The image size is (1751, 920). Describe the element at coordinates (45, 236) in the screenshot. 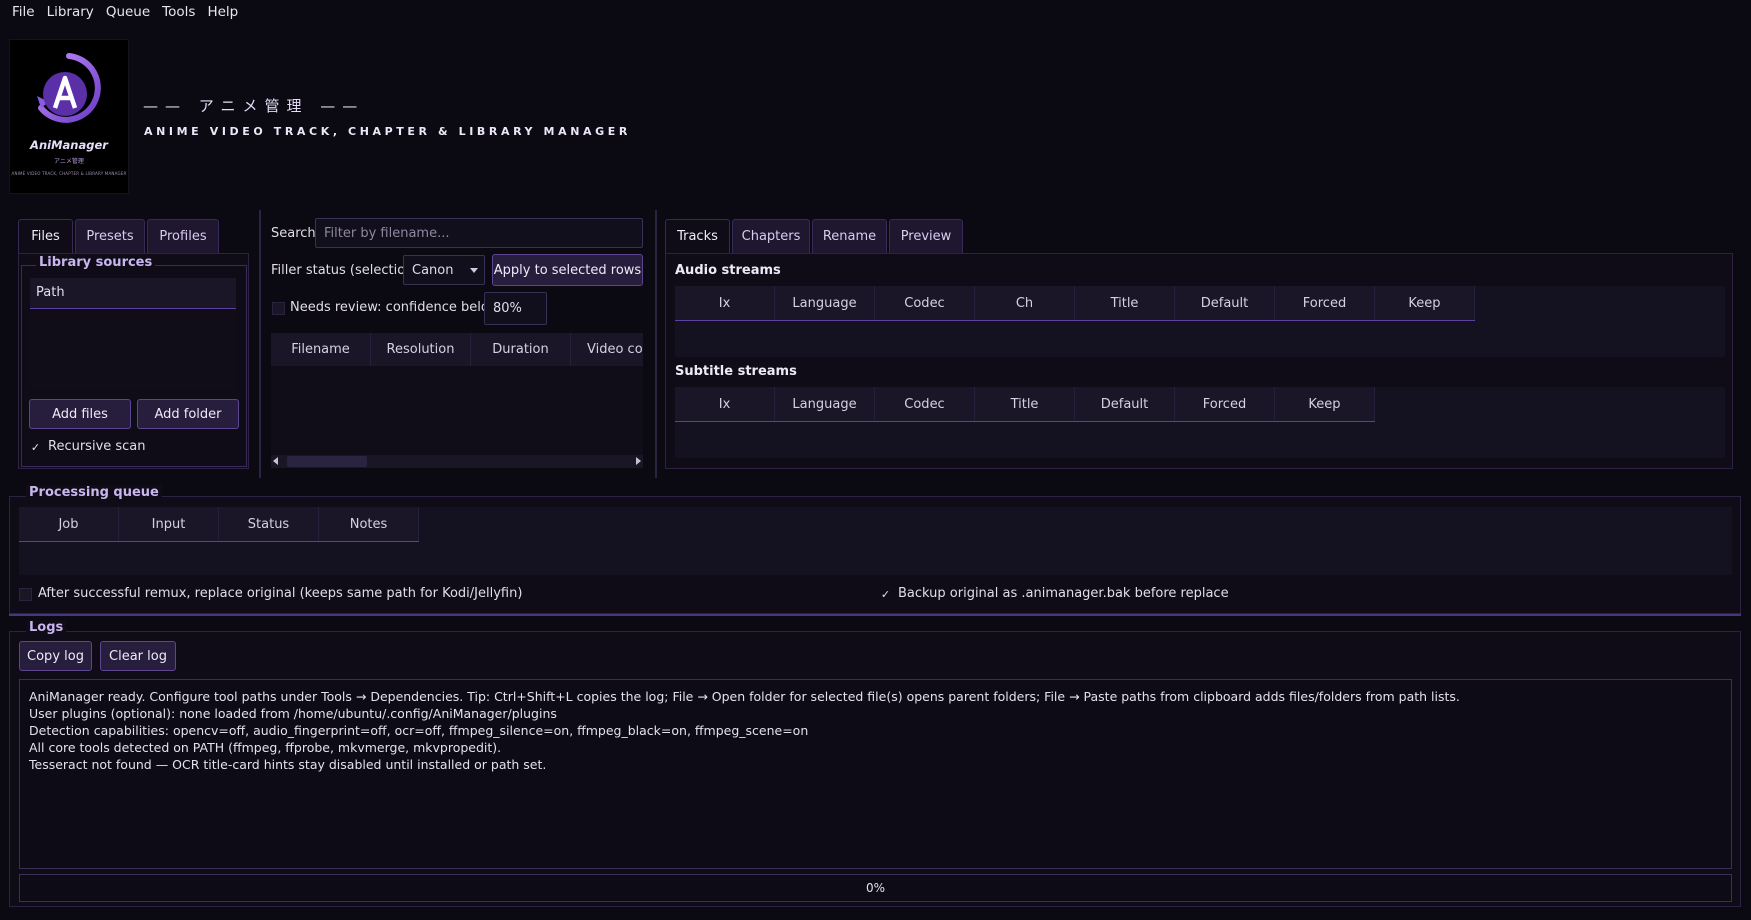

I see `tab-files: Files` at that location.